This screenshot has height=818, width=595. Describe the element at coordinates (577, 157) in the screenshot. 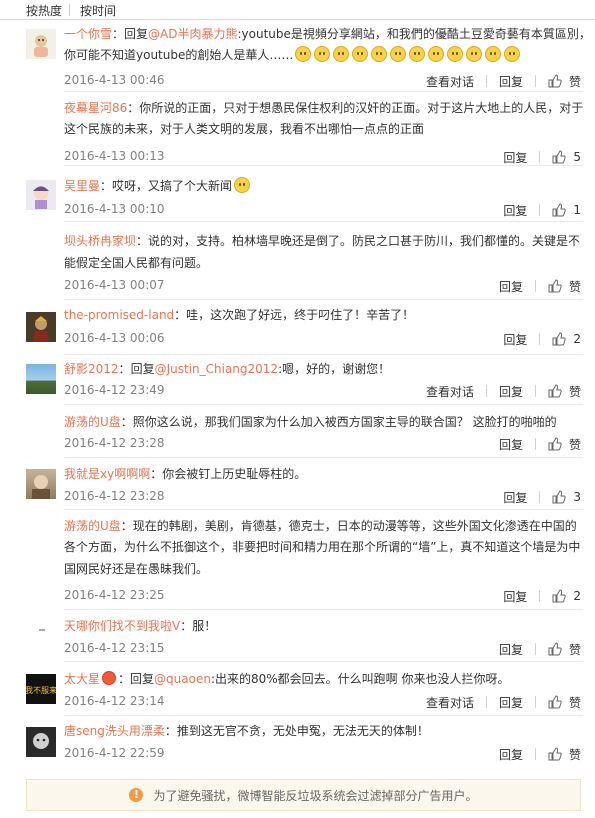

I see `like-count: 5` at that location.